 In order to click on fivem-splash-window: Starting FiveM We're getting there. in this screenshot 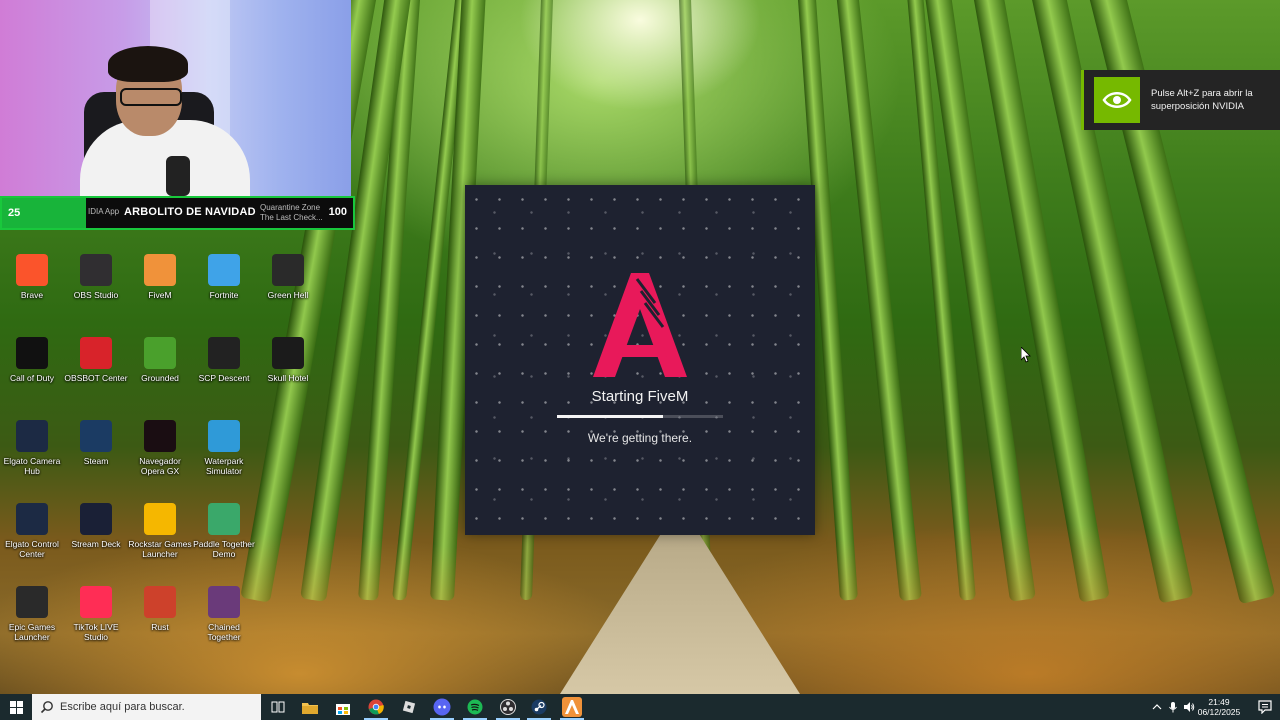, I will do `click(640, 360)`.